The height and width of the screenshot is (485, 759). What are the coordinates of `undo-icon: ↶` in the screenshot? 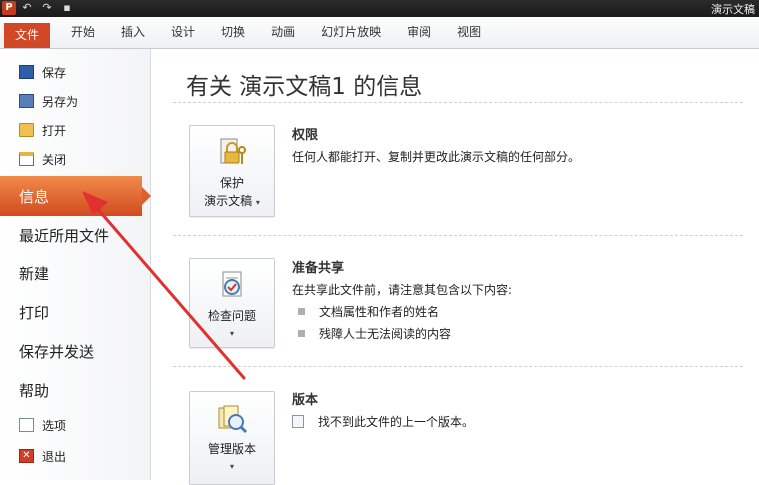 It's located at (27, 8).